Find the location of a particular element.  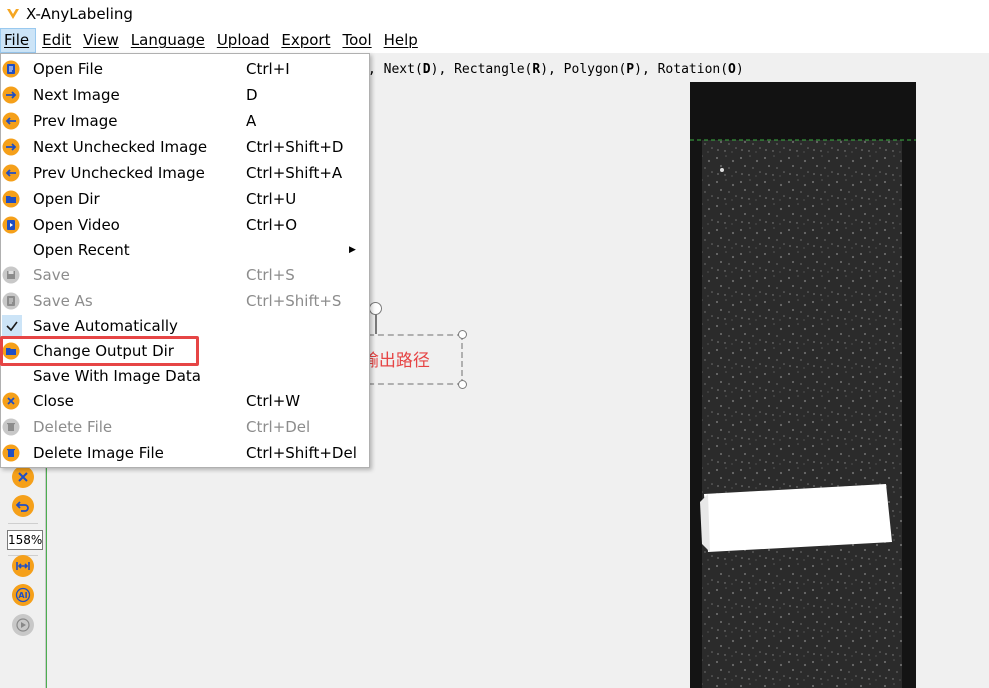

submenu-arrow-icon: ▶ is located at coordinates (352, 250).